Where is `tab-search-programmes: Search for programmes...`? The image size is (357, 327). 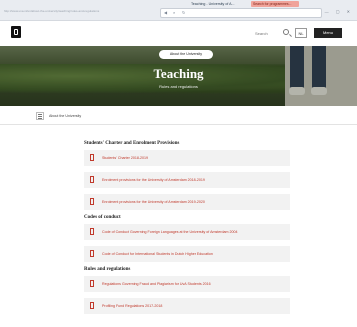 tab-search-programmes: Search for programmes... is located at coordinates (275, 4).